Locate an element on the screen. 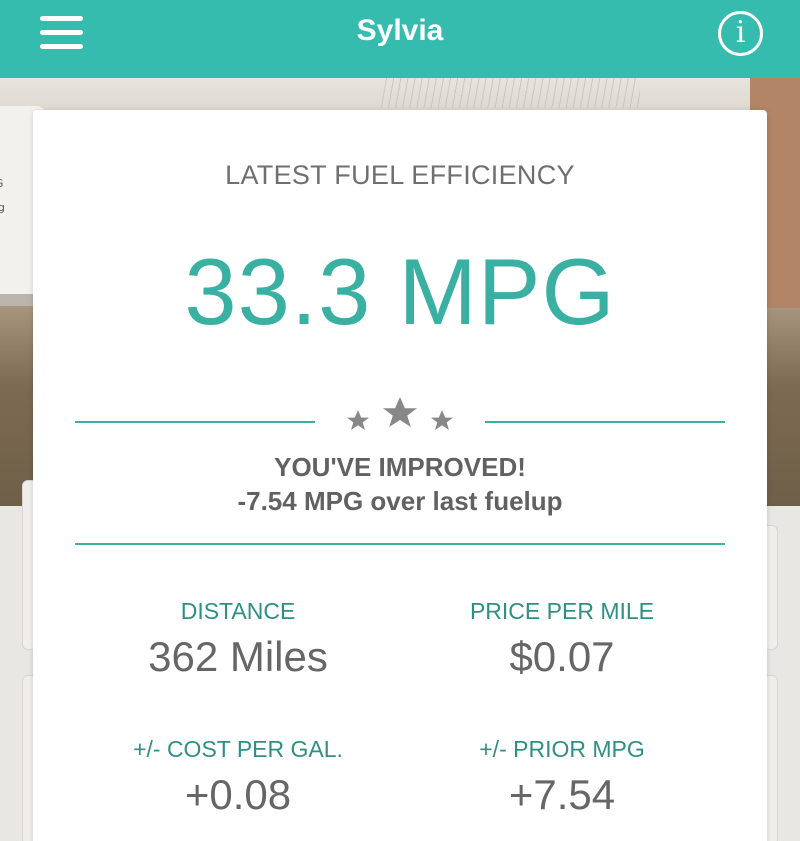  stat-price-per-mile-value: $0.07 is located at coordinates (562, 656).